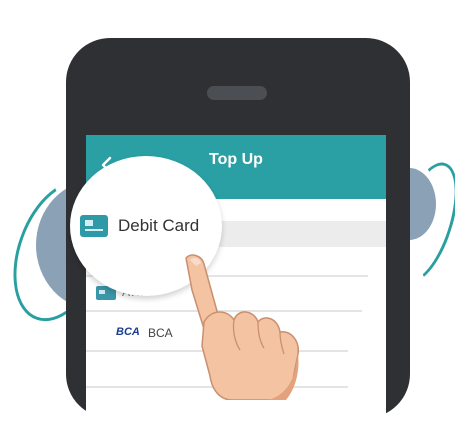  Describe the element at coordinates (242, 327) in the screenshot. I see `pointing-hand-icon` at that location.